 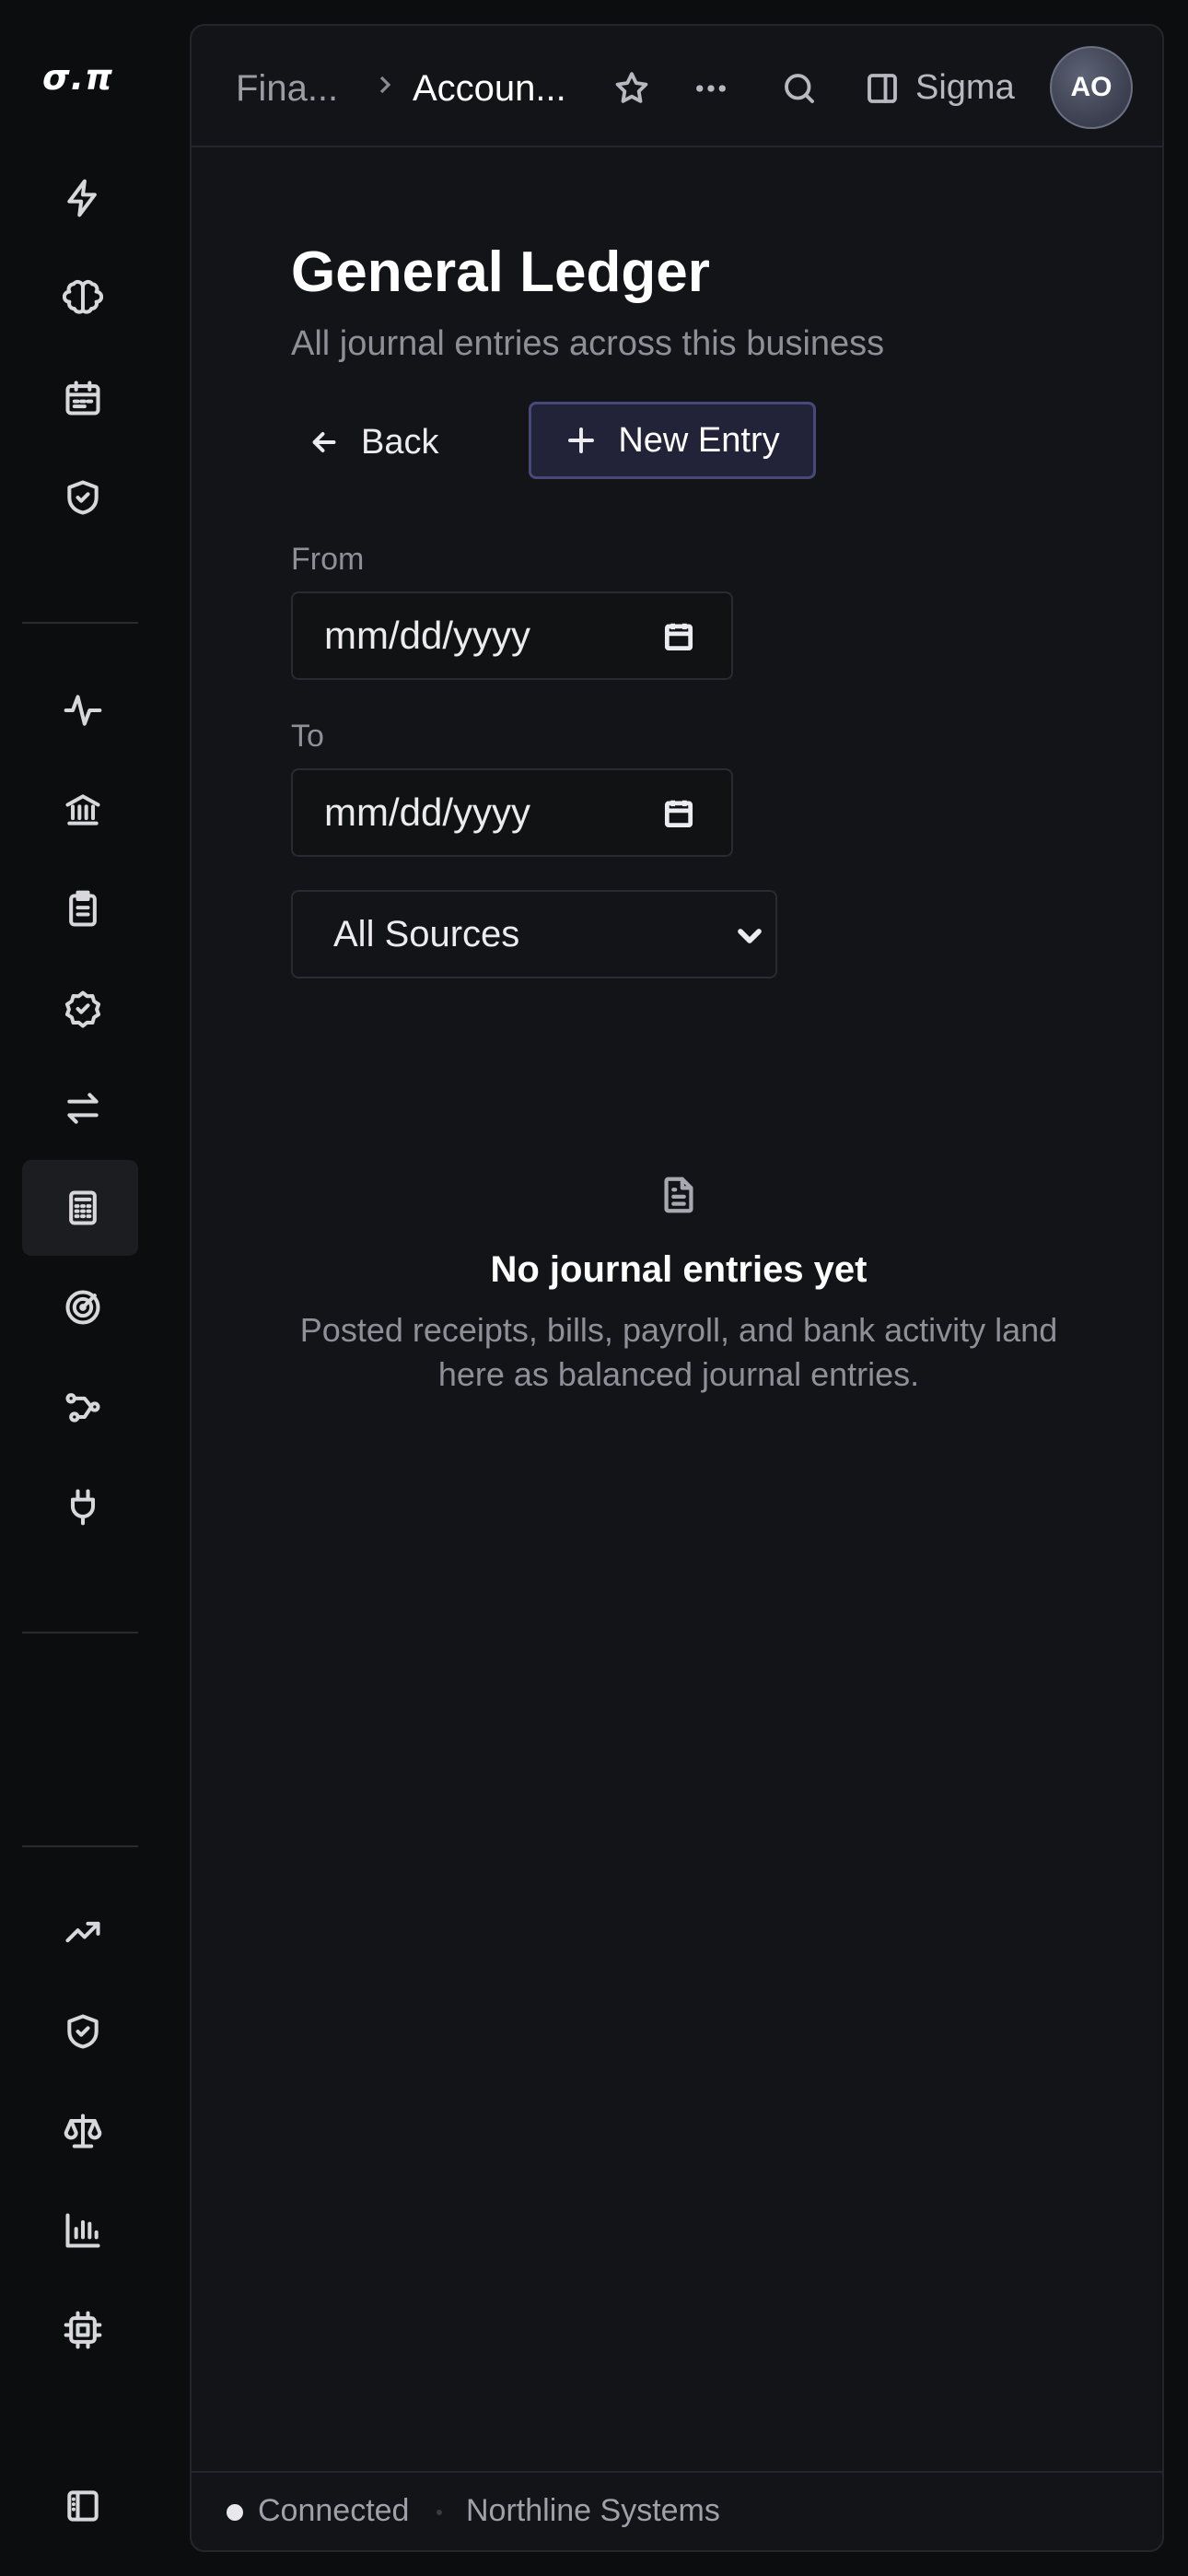 What do you see at coordinates (439, 2512) in the screenshot?
I see `status-separator` at bounding box center [439, 2512].